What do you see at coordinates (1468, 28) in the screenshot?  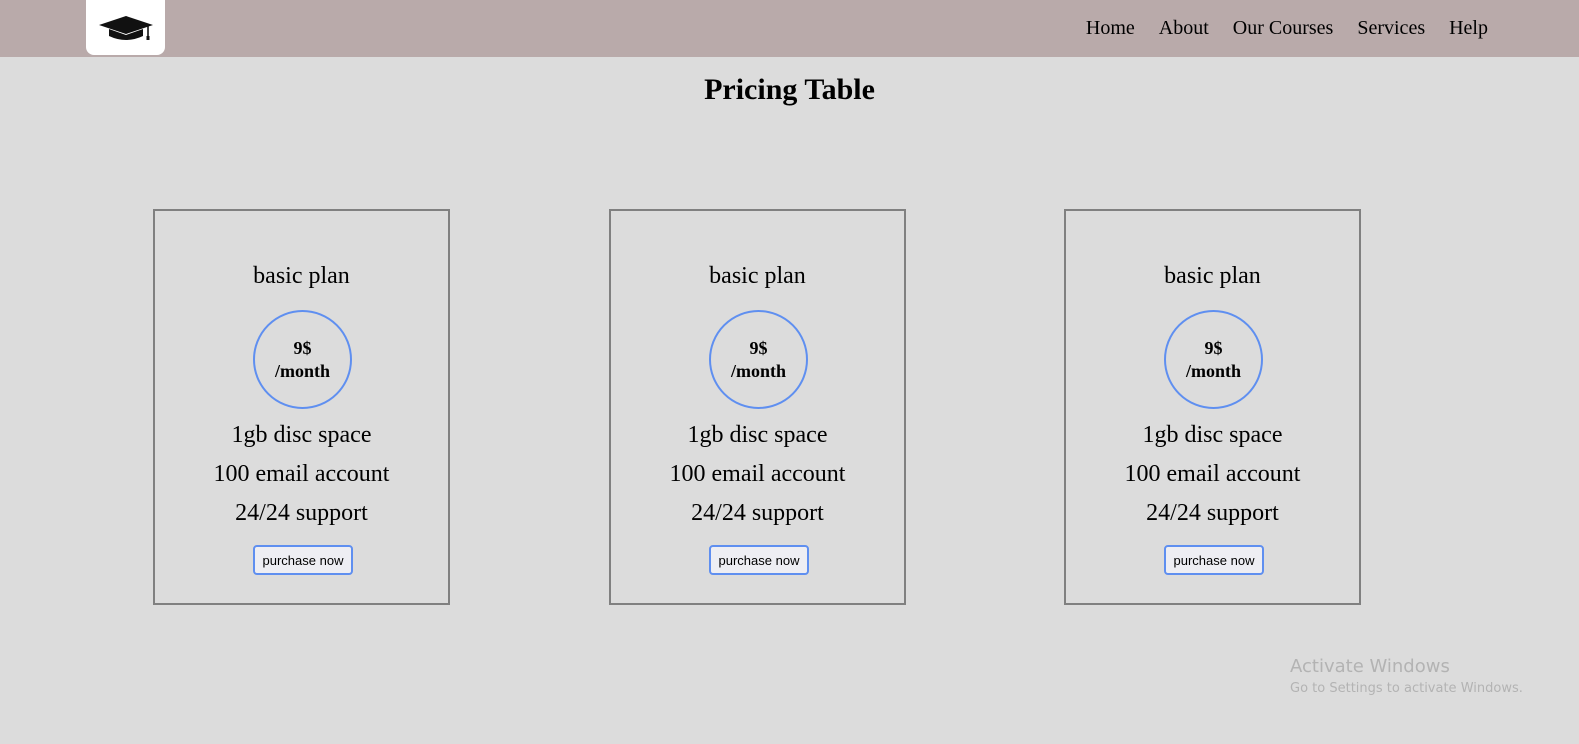 I see `nav-help: Help` at bounding box center [1468, 28].